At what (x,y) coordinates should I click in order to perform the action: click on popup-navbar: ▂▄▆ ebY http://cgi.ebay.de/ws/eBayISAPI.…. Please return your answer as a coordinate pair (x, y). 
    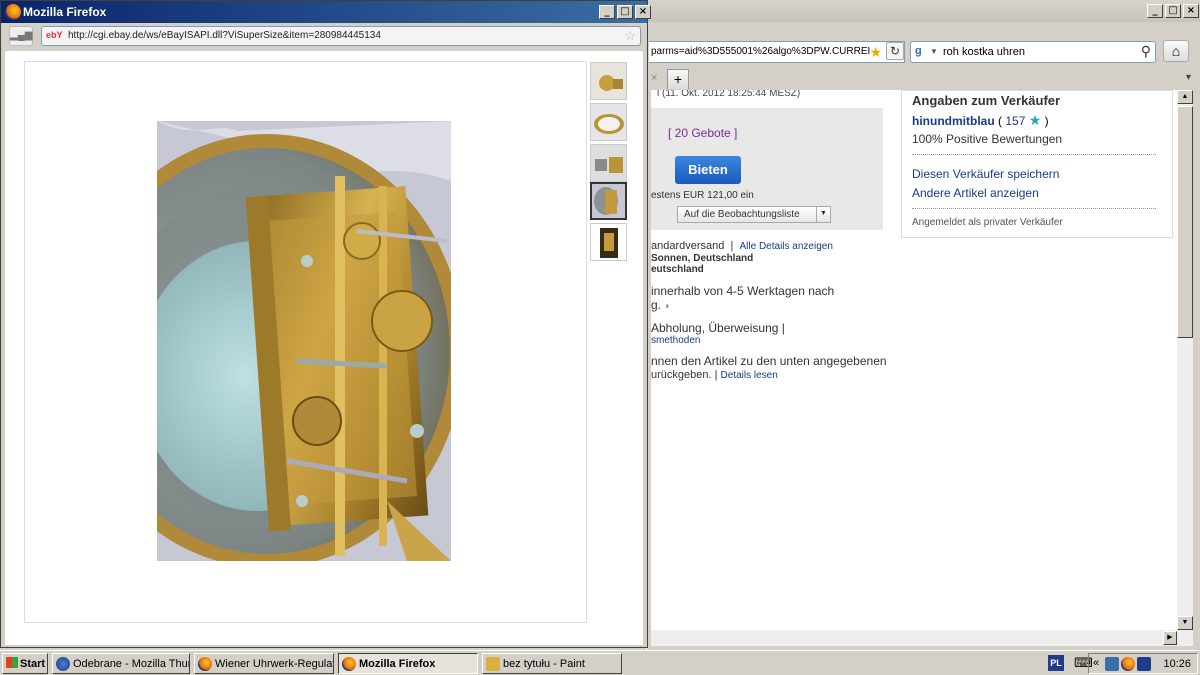
    Looking at the image, I should click on (324, 36).